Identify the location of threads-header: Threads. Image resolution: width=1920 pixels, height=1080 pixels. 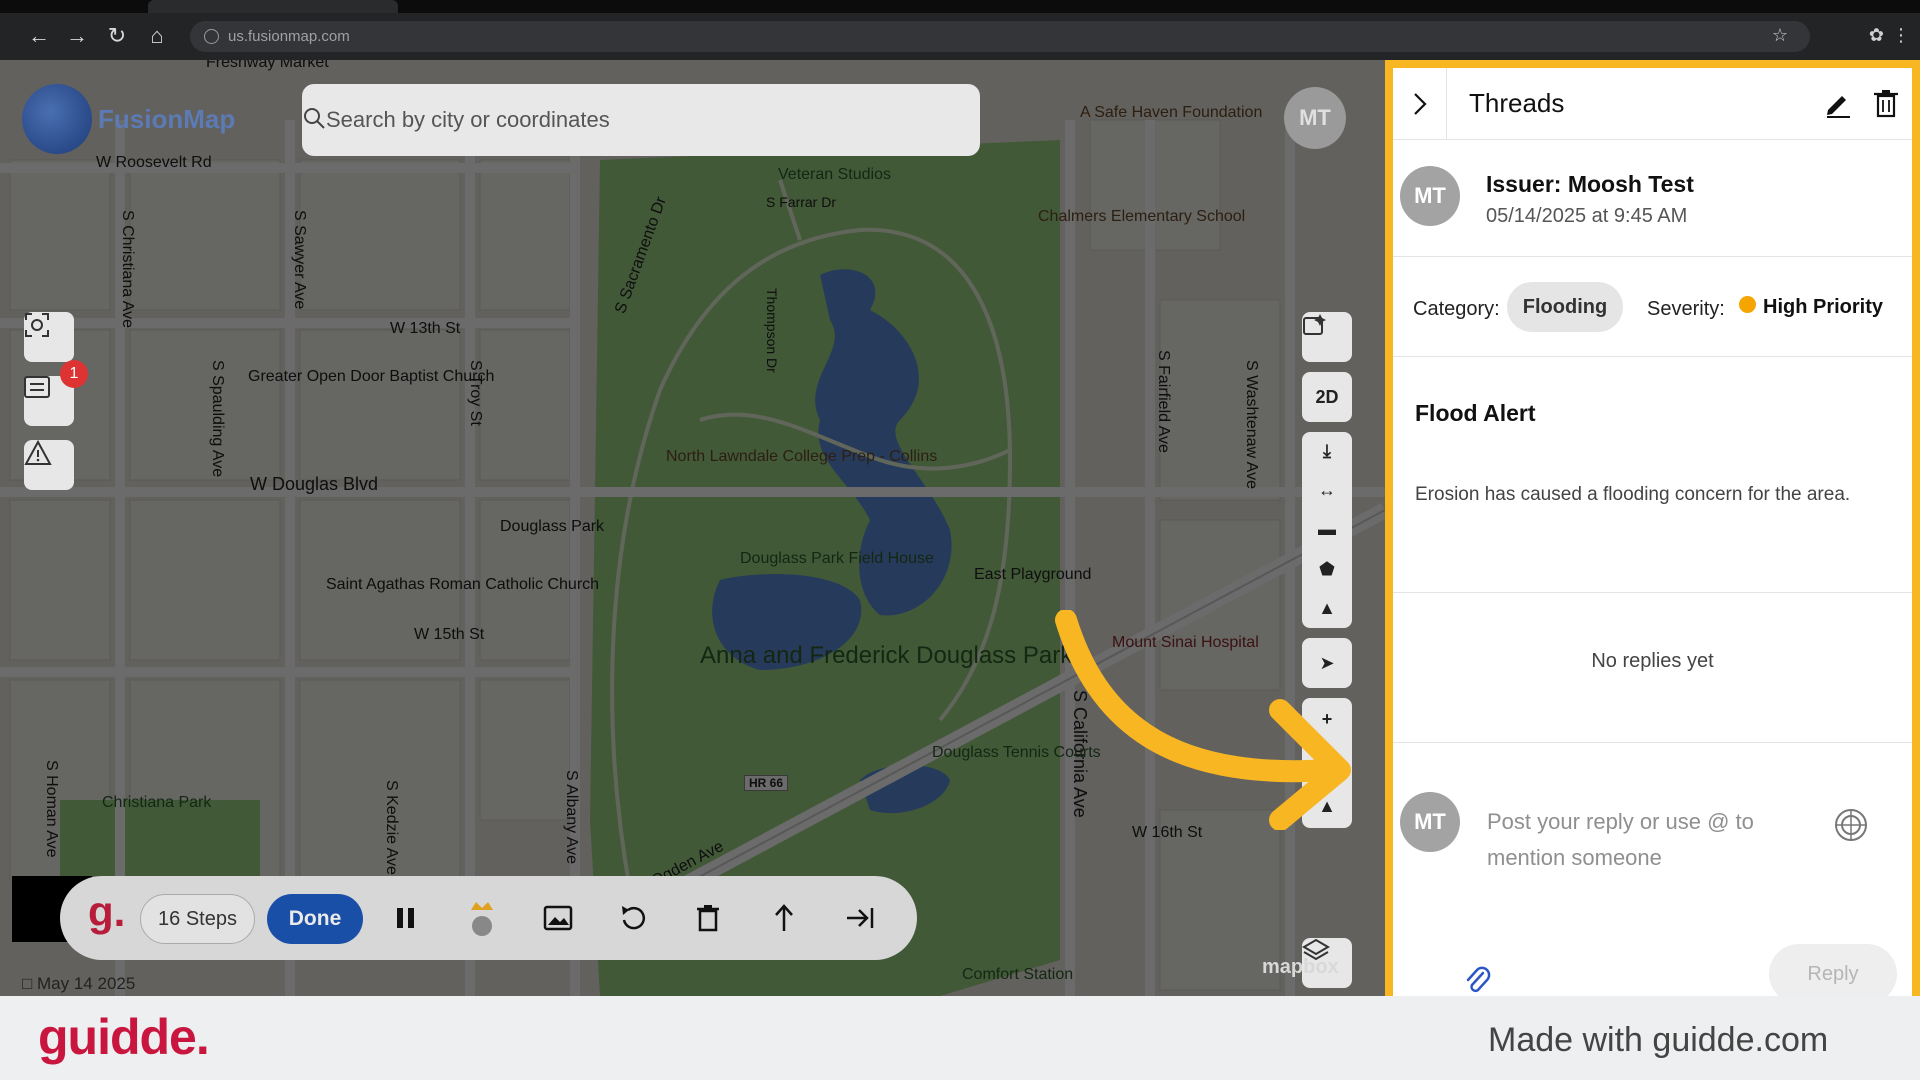
(1652, 104).